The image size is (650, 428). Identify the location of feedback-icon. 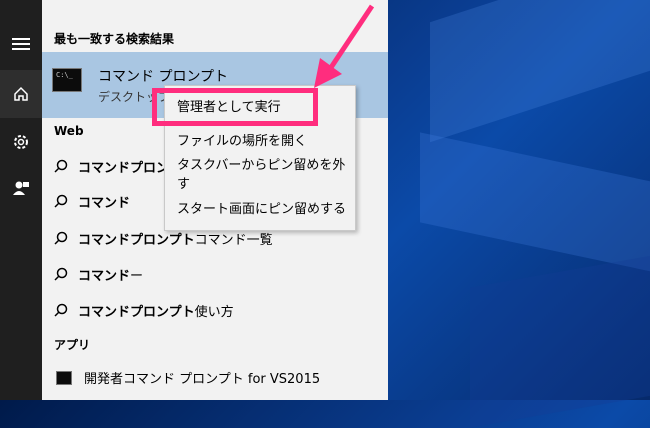
(21, 188).